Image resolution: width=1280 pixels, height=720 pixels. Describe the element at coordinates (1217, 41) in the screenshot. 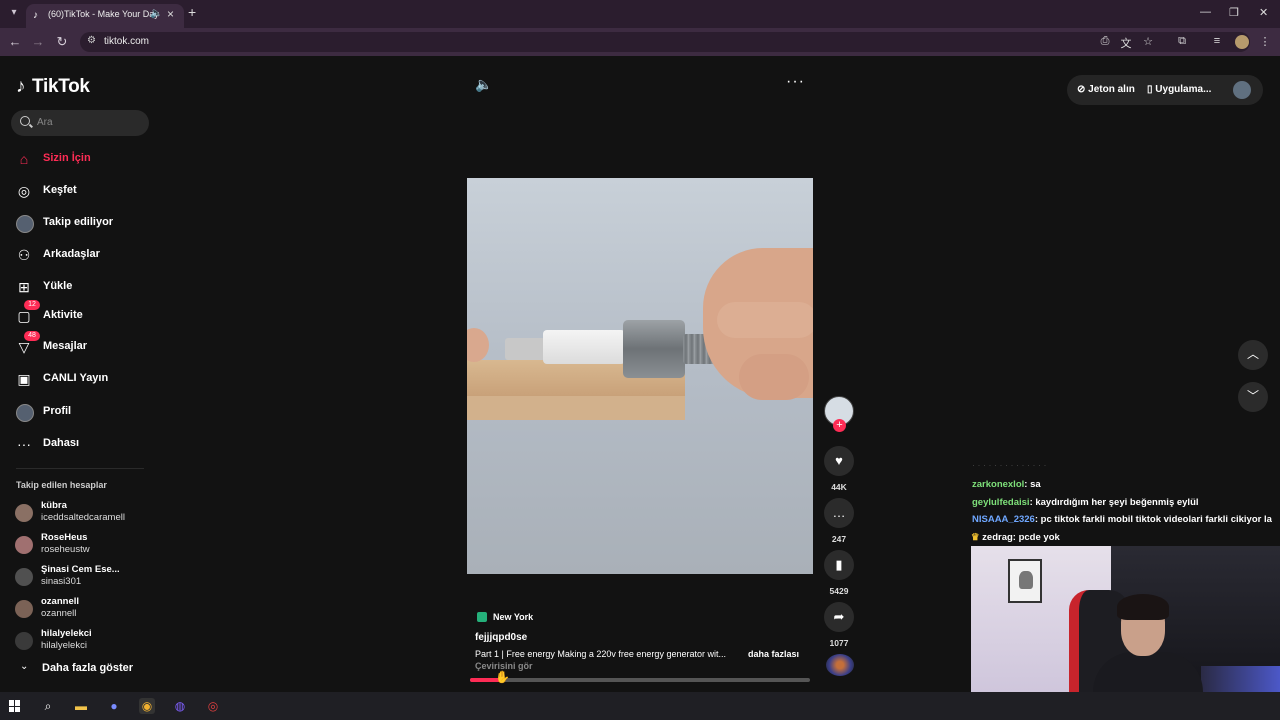

I see `reading-list-icon: ≡` at that location.